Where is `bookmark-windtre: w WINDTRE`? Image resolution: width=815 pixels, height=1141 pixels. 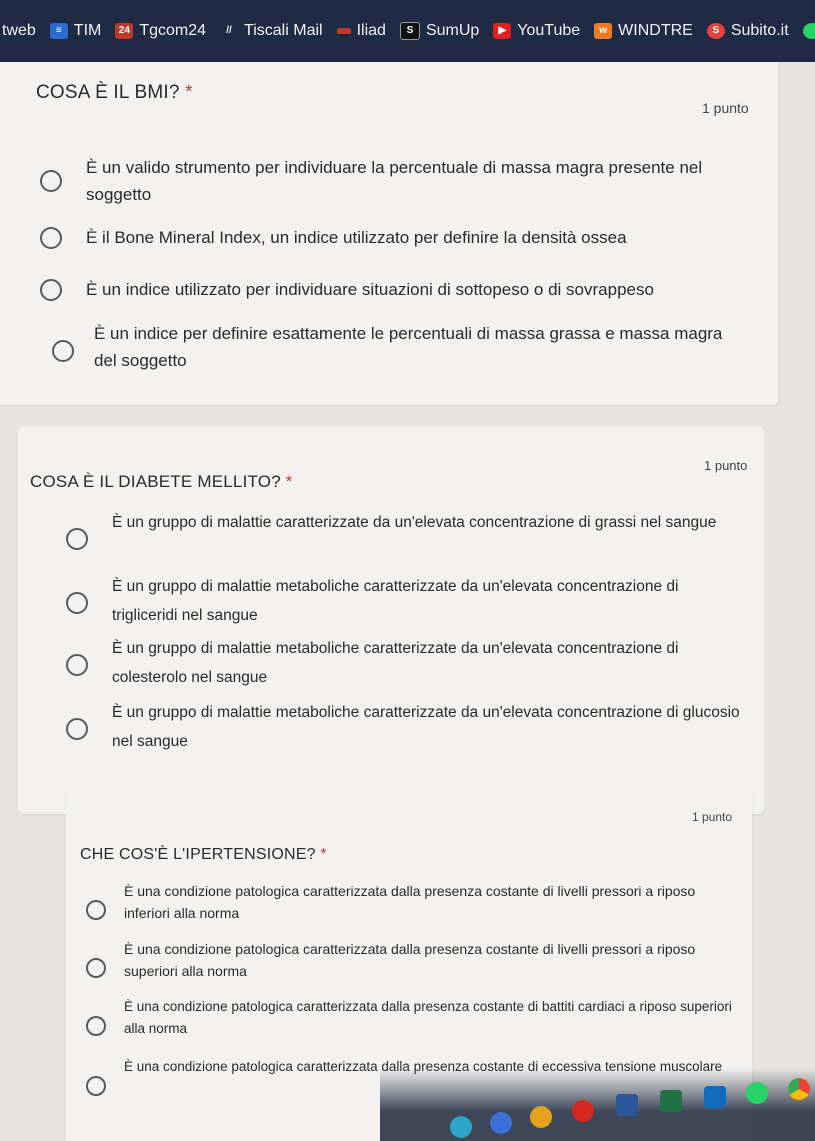 bookmark-windtre: w WINDTRE is located at coordinates (643, 31).